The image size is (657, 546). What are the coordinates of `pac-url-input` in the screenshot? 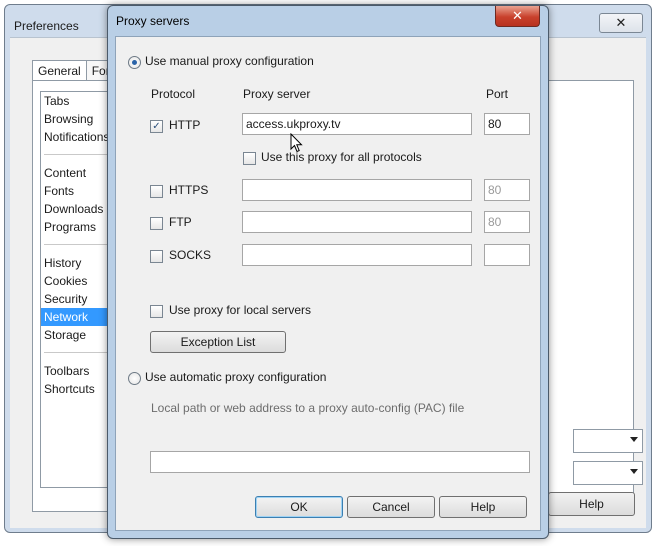 It's located at (340, 462).